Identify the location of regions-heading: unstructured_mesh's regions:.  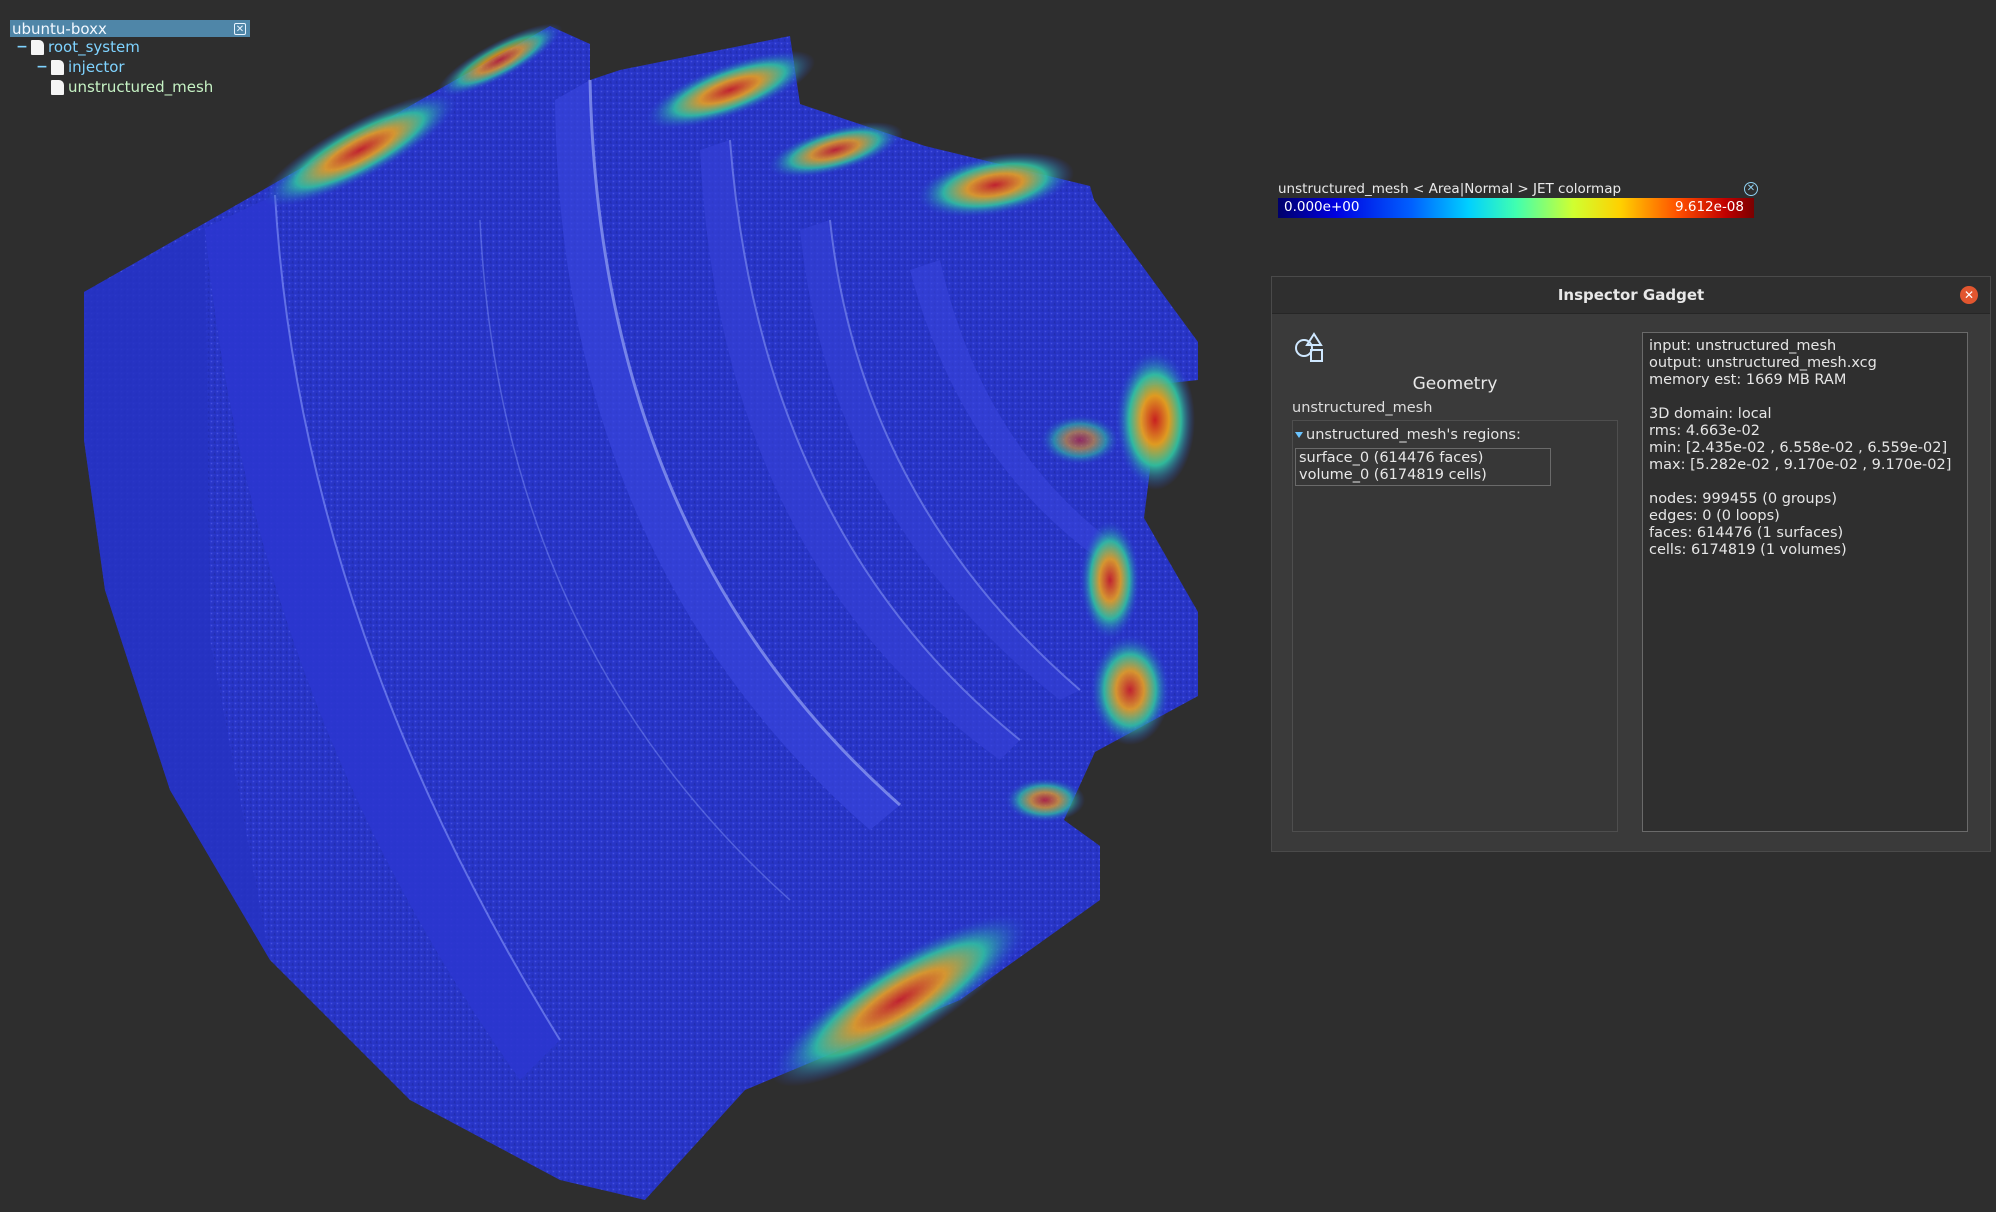
(1413, 435).